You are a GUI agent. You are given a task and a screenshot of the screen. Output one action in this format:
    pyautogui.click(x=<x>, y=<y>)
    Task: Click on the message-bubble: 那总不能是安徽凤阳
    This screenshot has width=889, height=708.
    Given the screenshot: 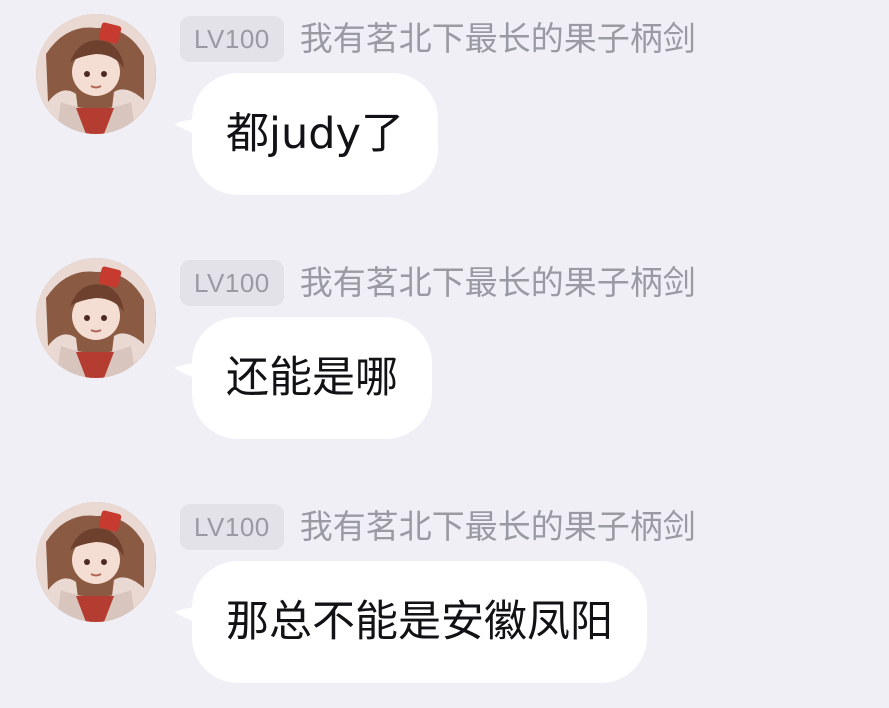 What is the action you would take?
    pyautogui.click(x=419, y=622)
    